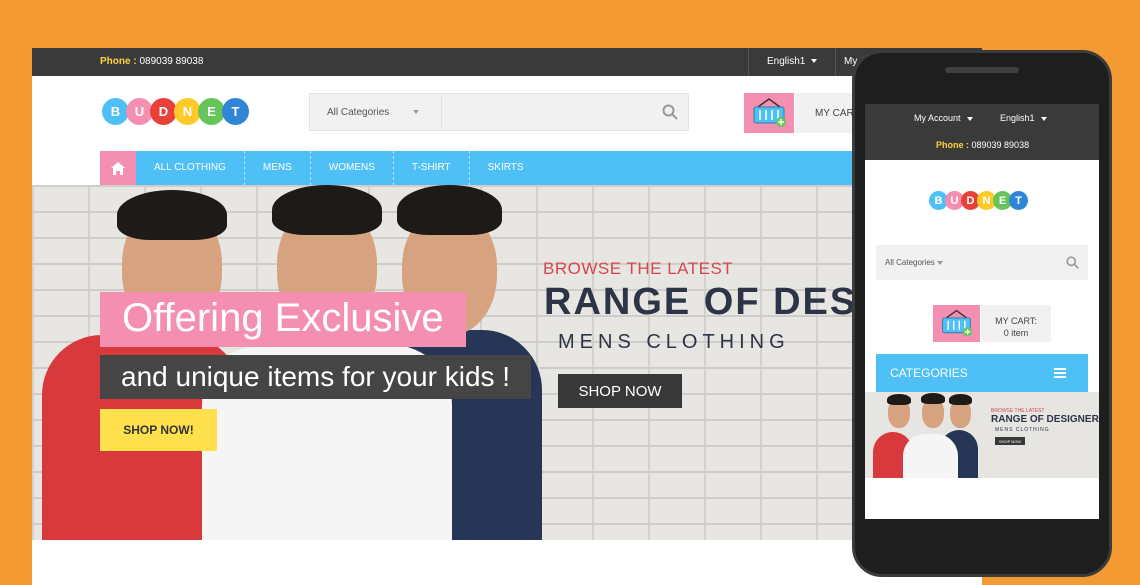  I want to click on banner-headline: Offering Exclusive, so click(283, 319).